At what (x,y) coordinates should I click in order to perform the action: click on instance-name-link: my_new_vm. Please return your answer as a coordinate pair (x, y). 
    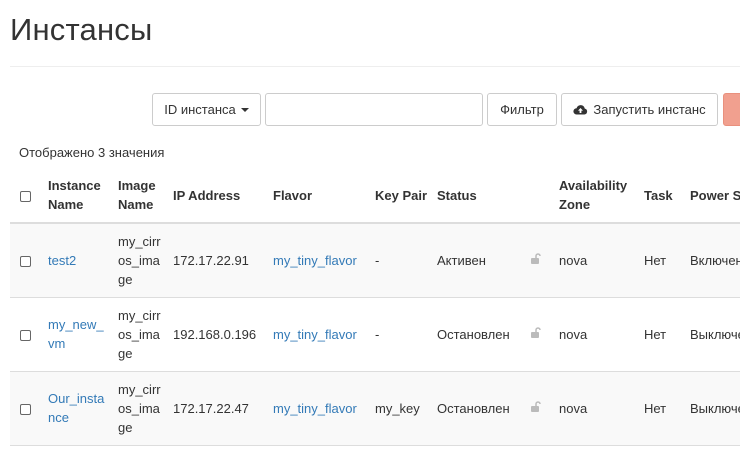
    Looking at the image, I should click on (76, 334).